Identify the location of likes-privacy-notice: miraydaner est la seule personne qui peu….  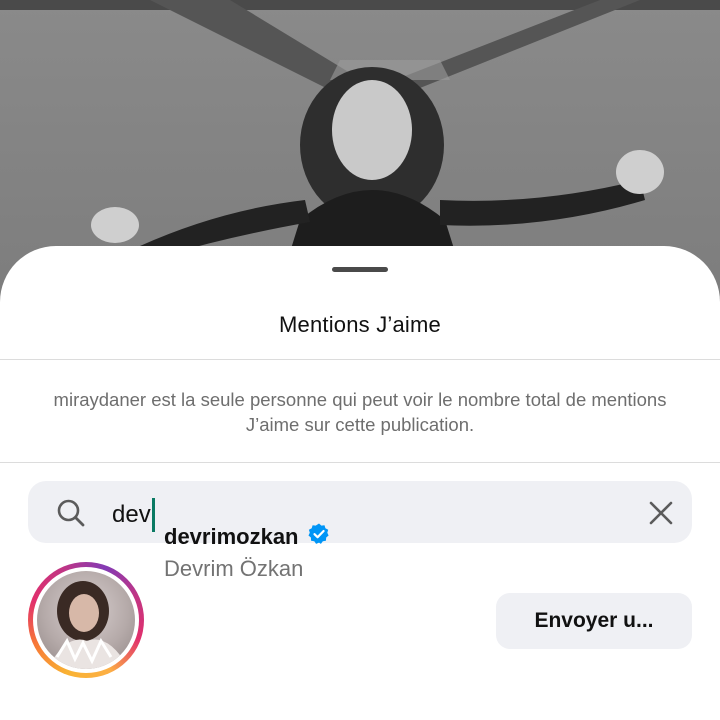
(360, 412).